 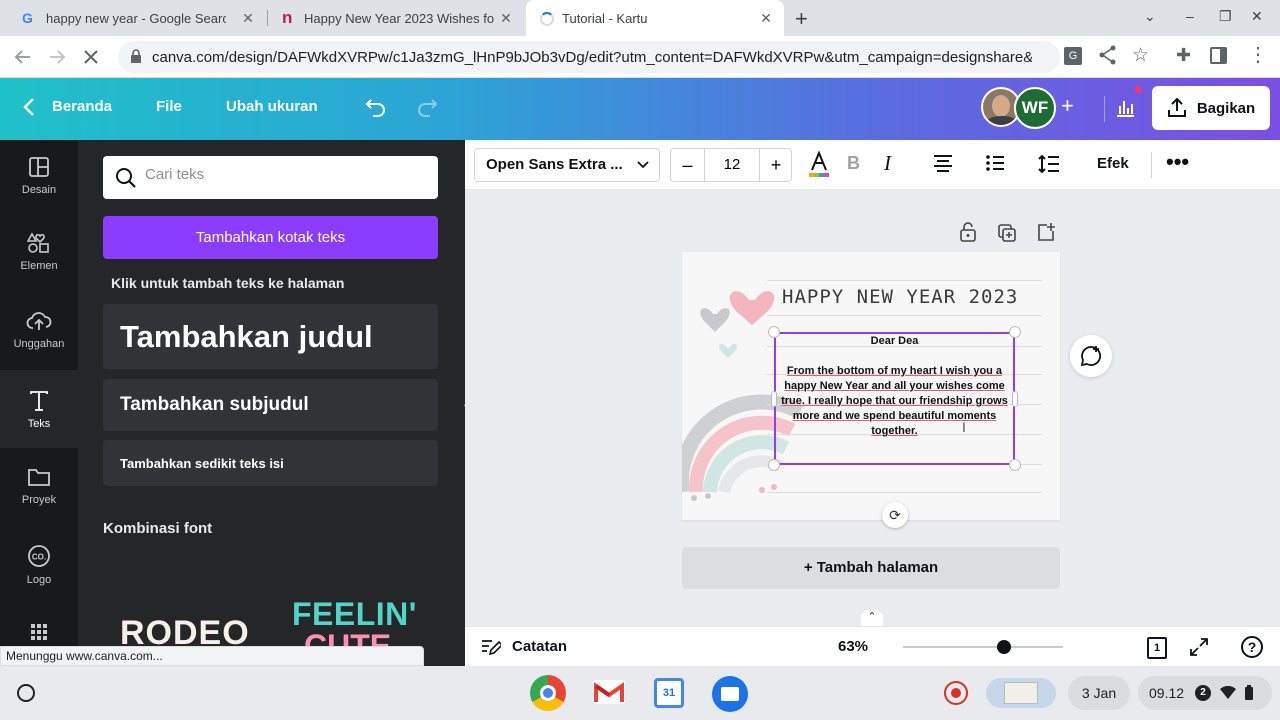 I want to click on date-display: 3 Jan, so click(x=1099, y=693).